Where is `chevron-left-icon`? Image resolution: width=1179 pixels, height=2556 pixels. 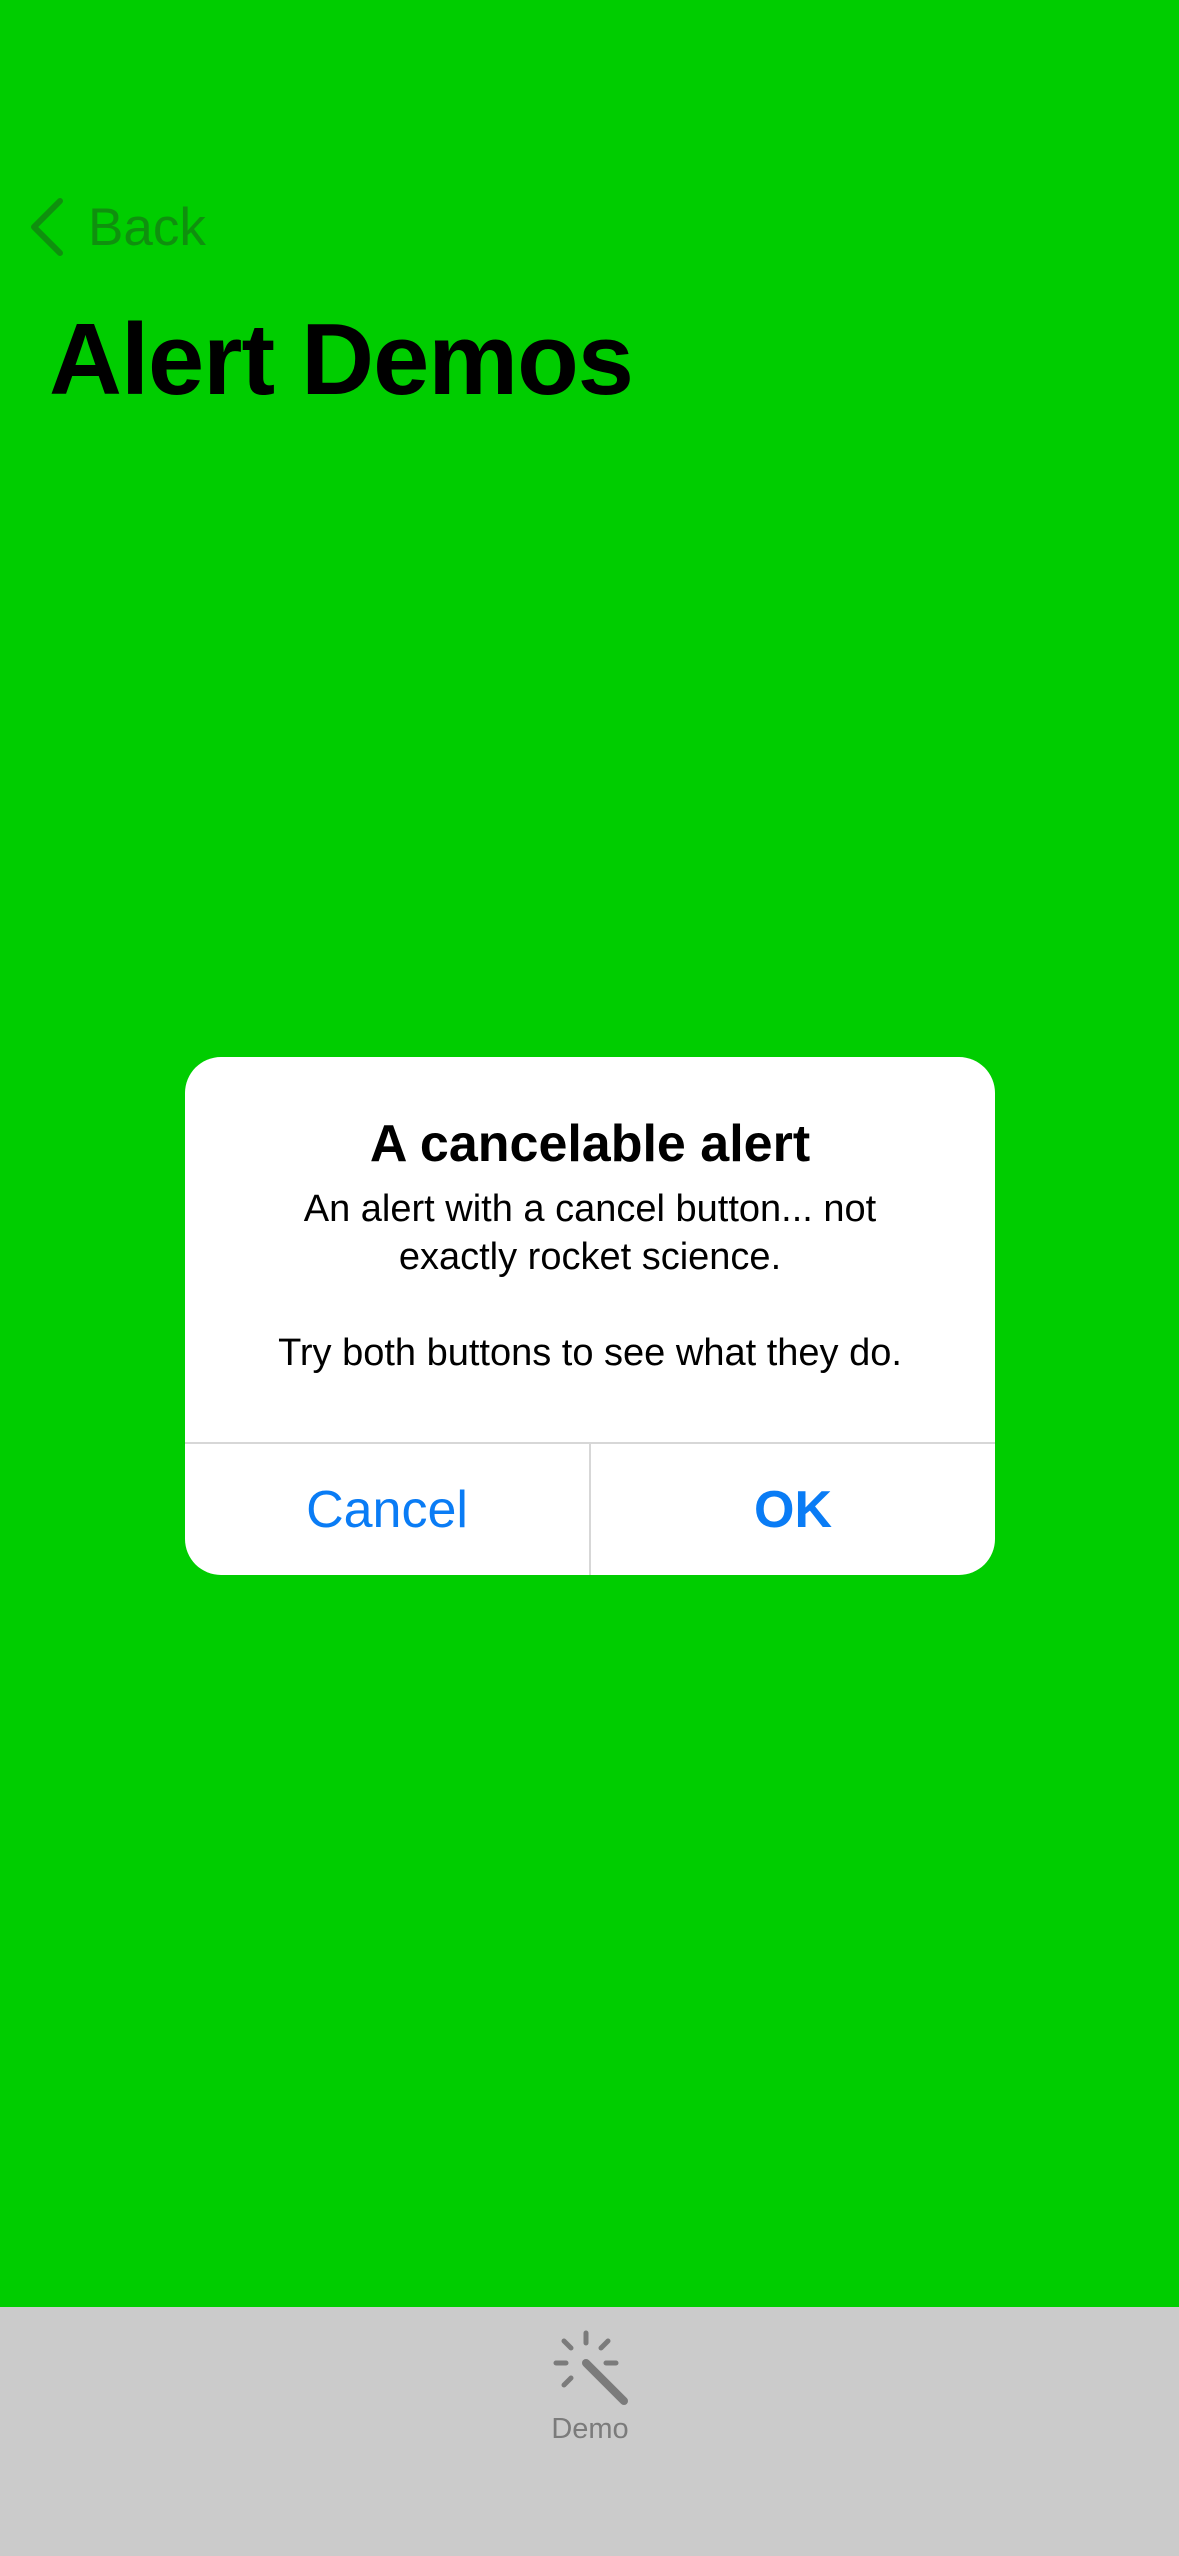
chevron-left-icon is located at coordinates (46, 227).